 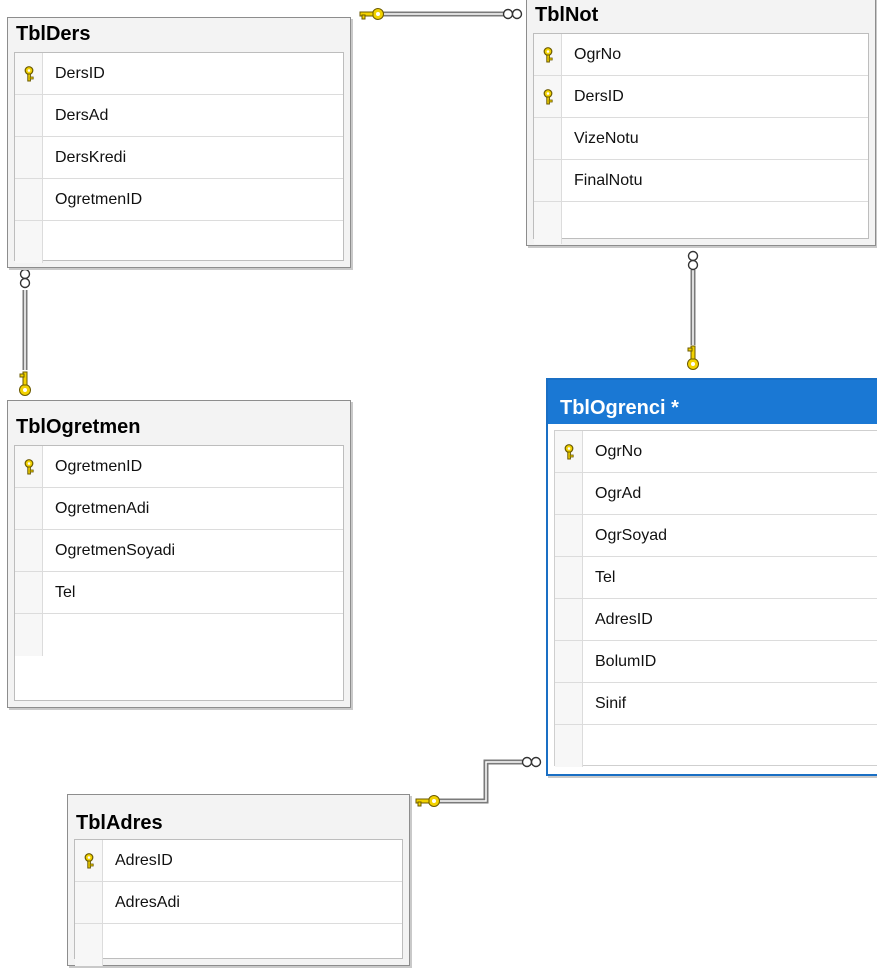 I want to click on column-name: AdresID, so click(x=144, y=860).